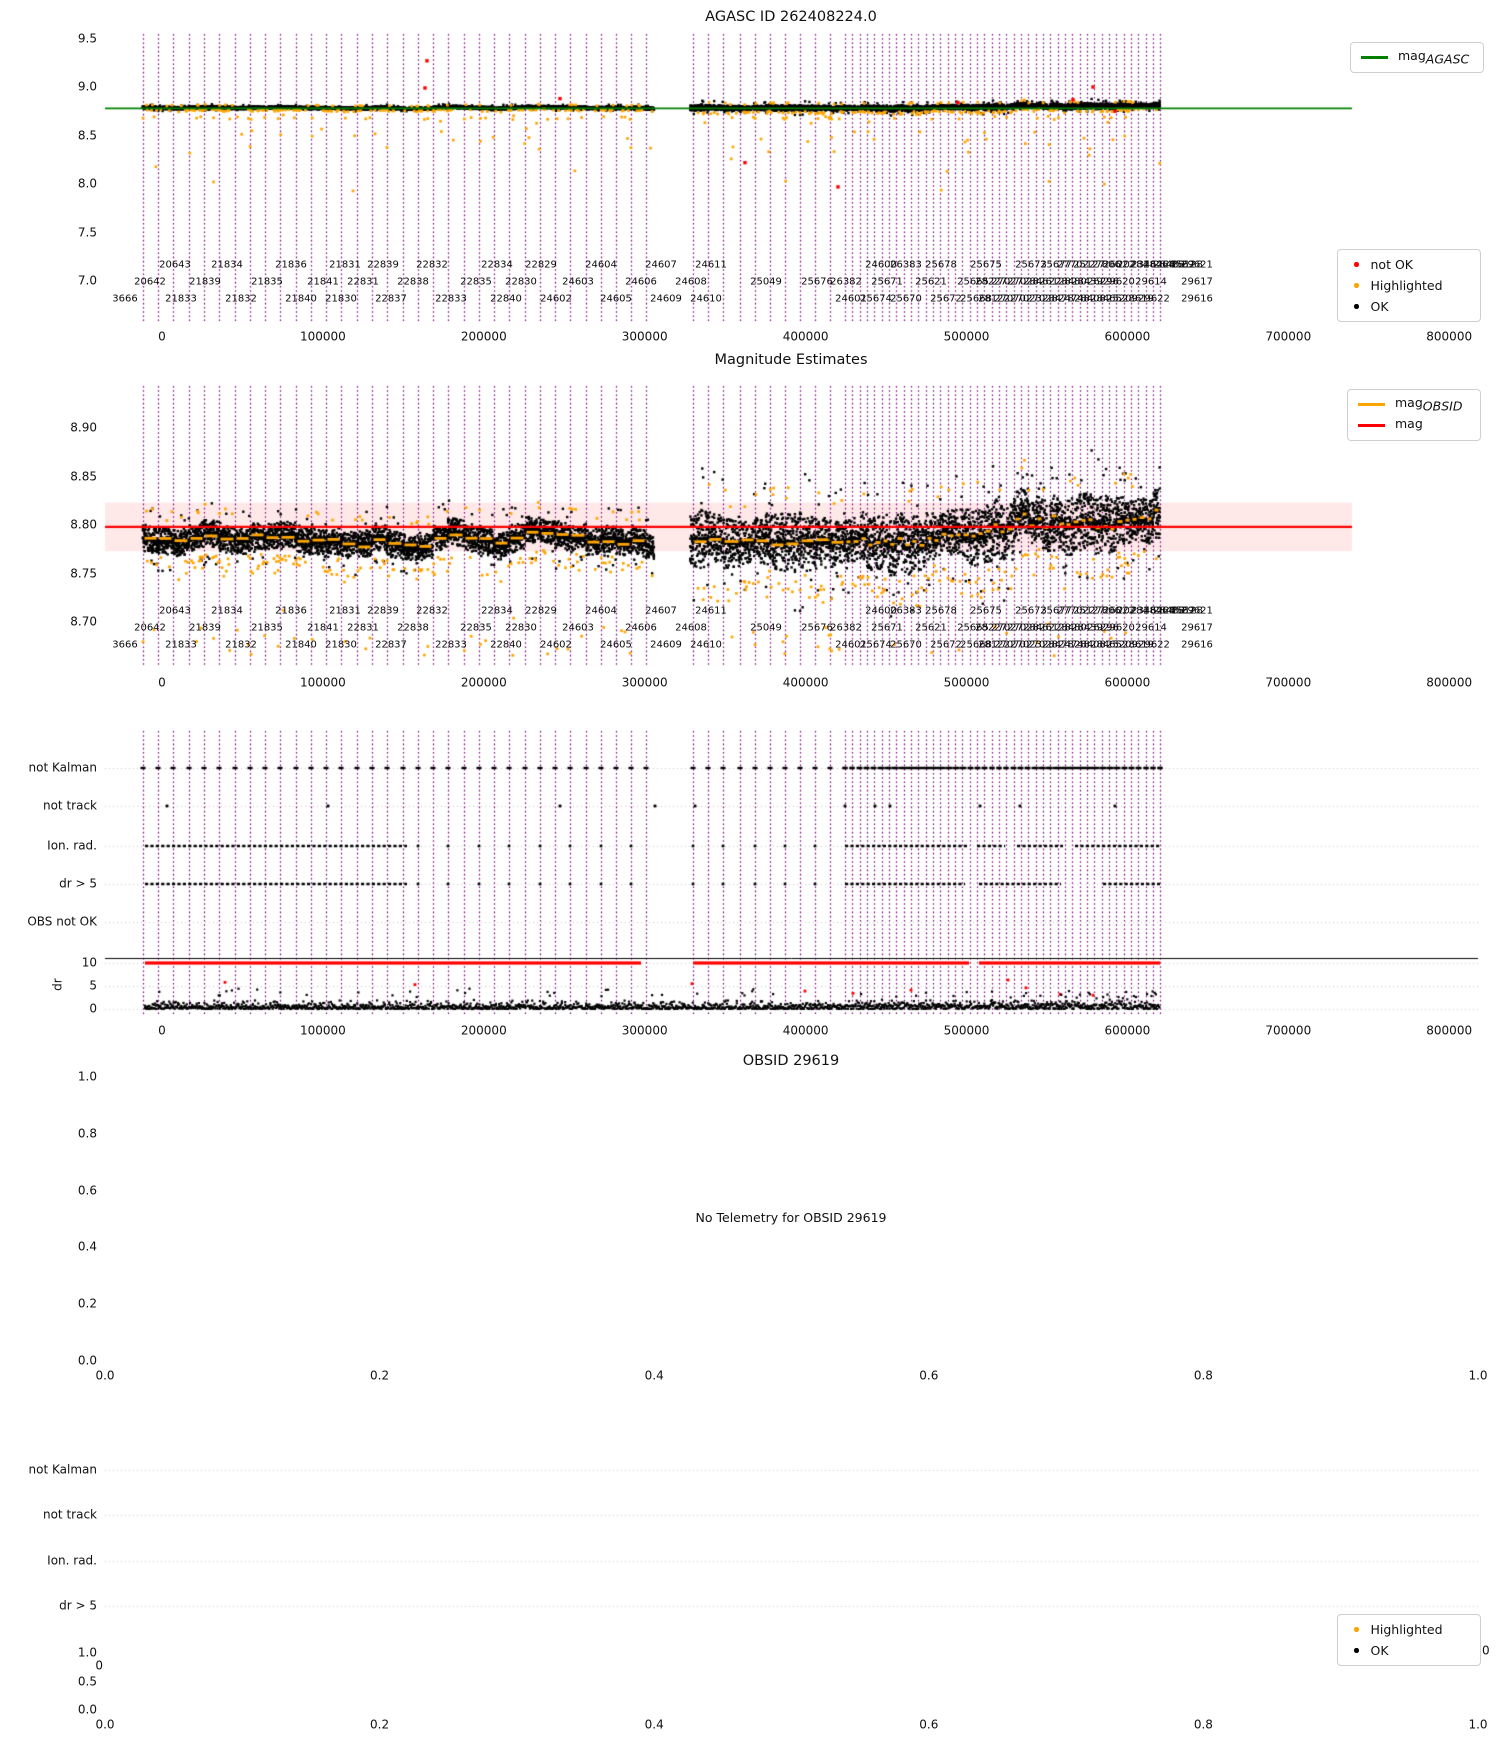 The width and height of the screenshot is (1500, 1750). I want to click on green-line-icon, so click(1374, 57).